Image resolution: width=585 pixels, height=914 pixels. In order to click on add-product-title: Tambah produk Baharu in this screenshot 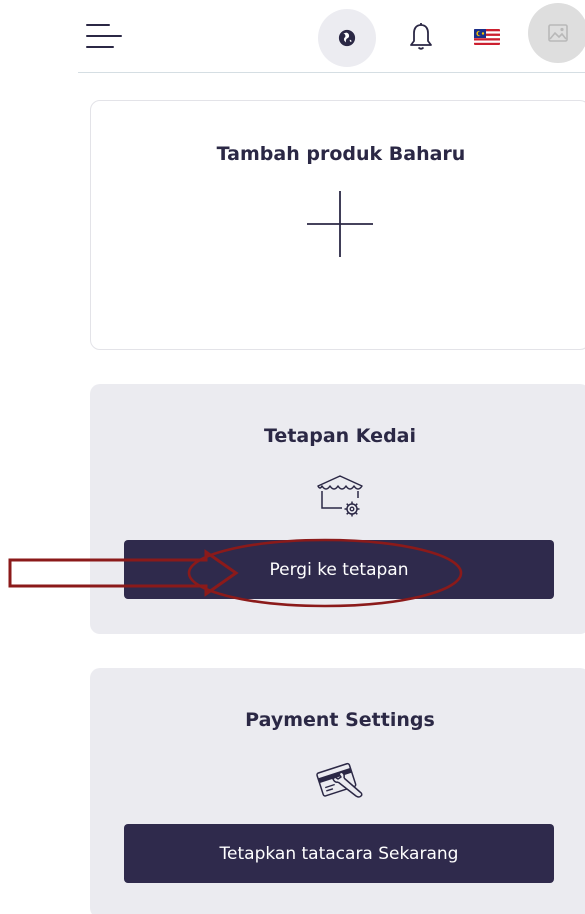, I will do `click(341, 154)`.